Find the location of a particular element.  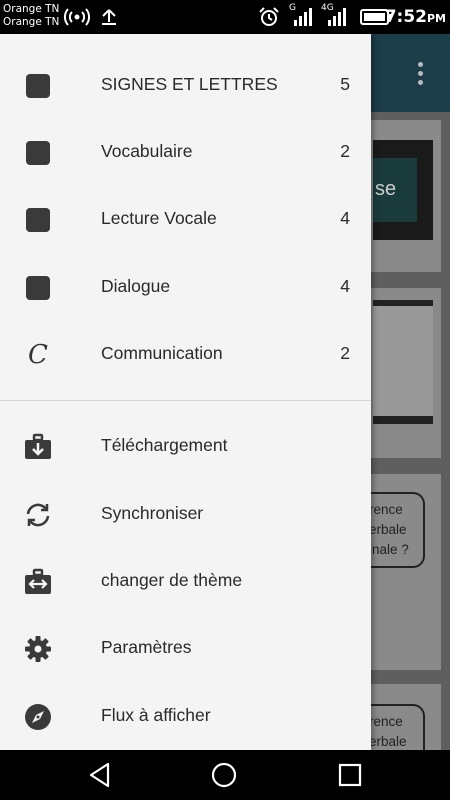

action-parametres: Paramètres is located at coordinates (185, 648).